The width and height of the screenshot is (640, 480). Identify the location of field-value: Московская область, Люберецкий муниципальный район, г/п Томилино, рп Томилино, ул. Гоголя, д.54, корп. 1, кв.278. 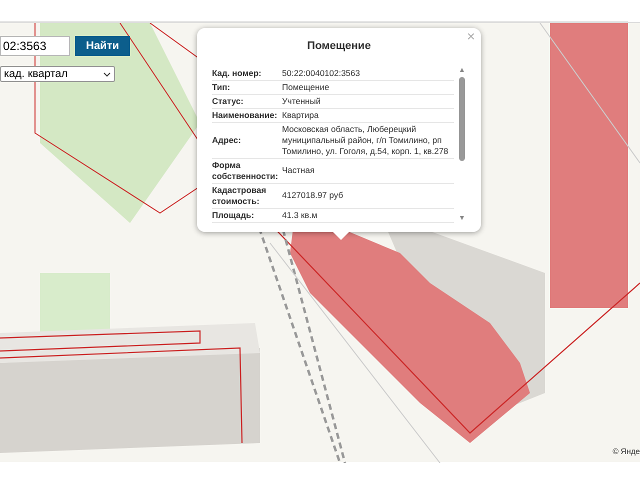
(366, 140).